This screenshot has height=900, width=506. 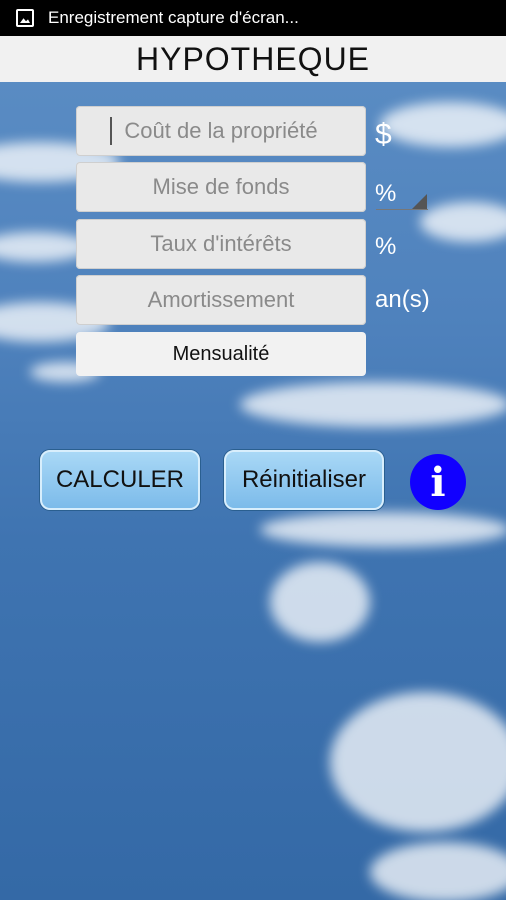 I want to click on property-cost-input: Coût de la propriété, so click(x=221, y=131).